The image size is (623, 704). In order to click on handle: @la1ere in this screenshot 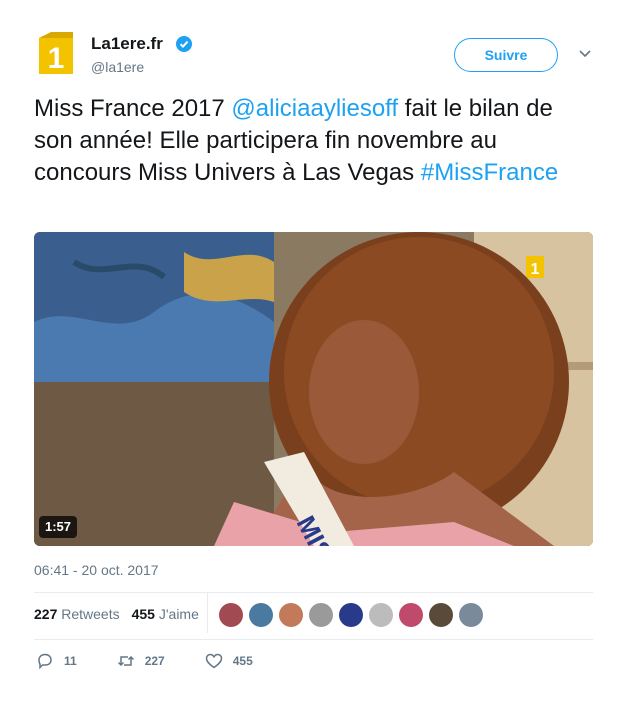, I will do `click(117, 67)`.